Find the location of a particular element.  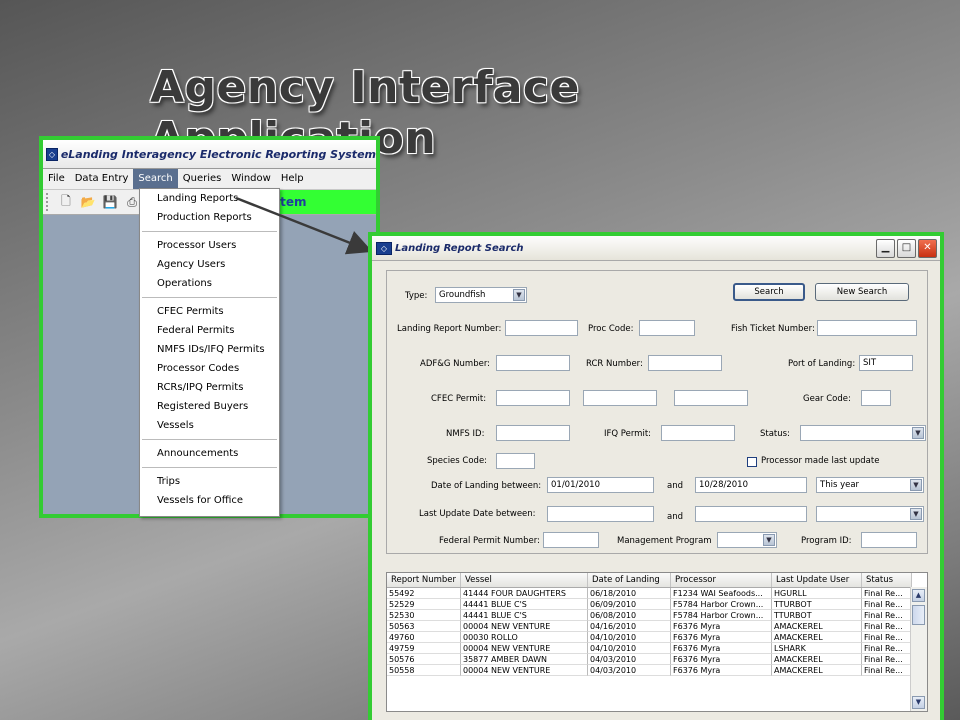

processor-made-last-update-checkbox is located at coordinates (752, 462).